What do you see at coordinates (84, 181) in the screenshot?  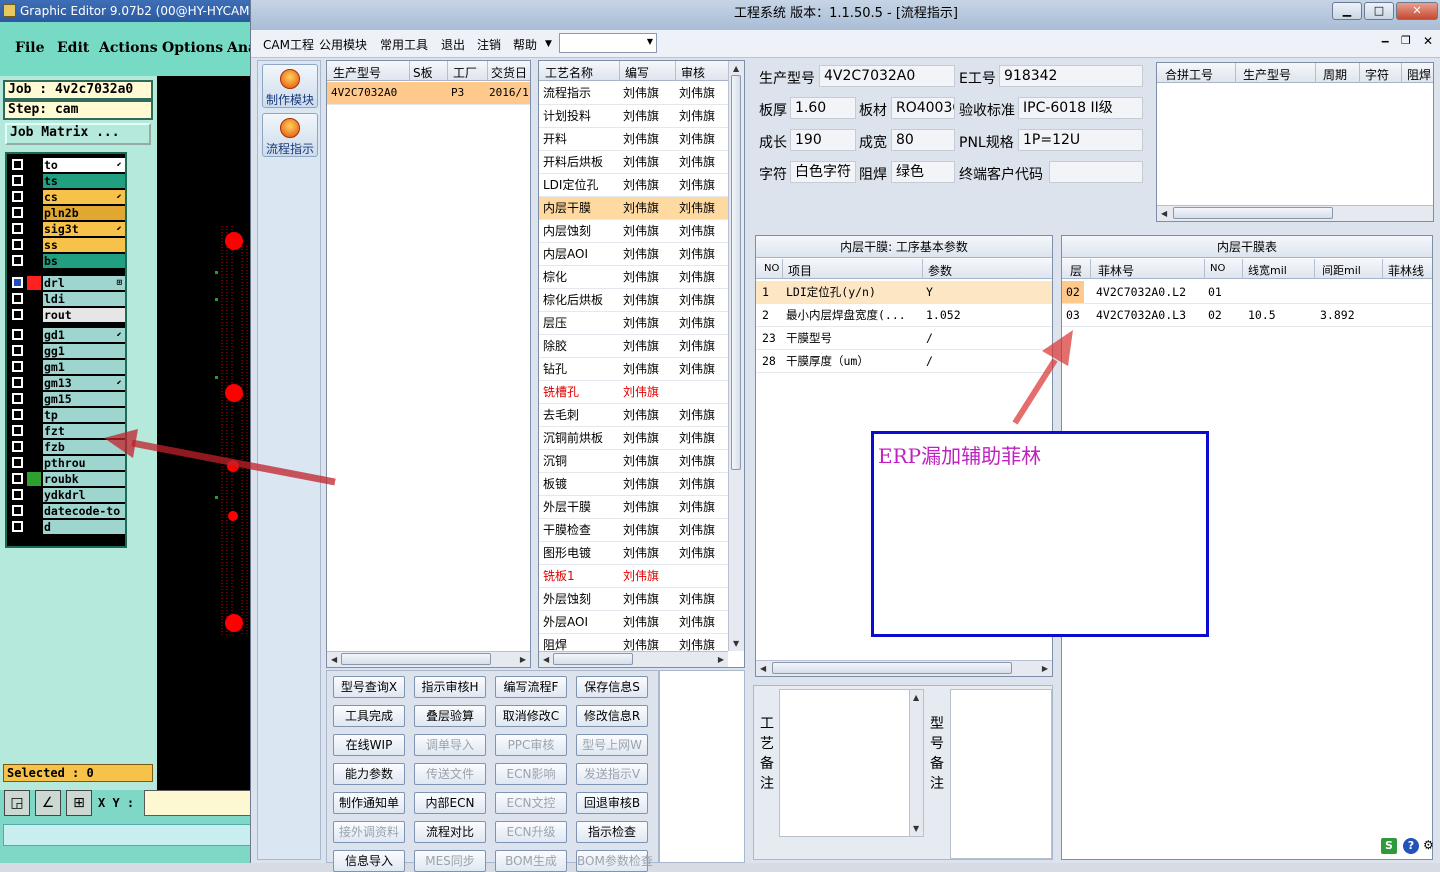 I see `layer-name: ts` at bounding box center [84, 181].